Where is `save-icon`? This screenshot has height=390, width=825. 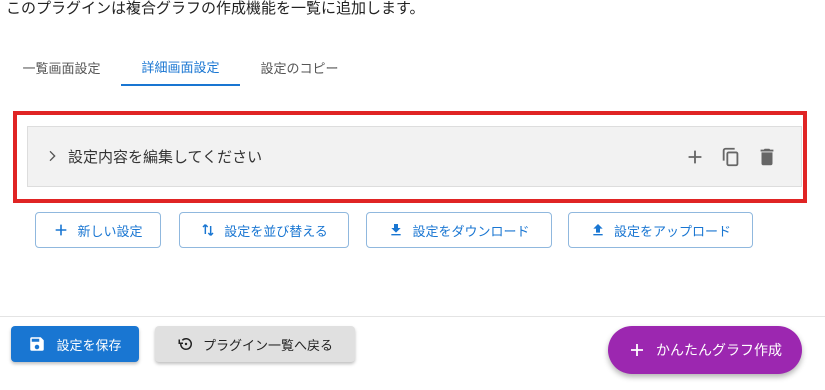 save-icon is located at coordinates (37, 344).